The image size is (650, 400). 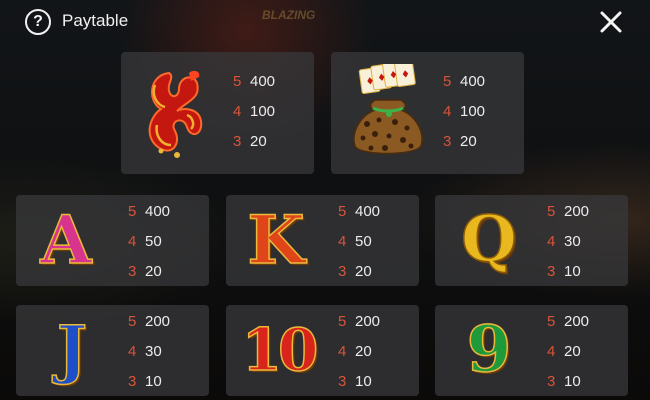 I want to click on letter-k-symbol: K, so click(x=276, y=240).